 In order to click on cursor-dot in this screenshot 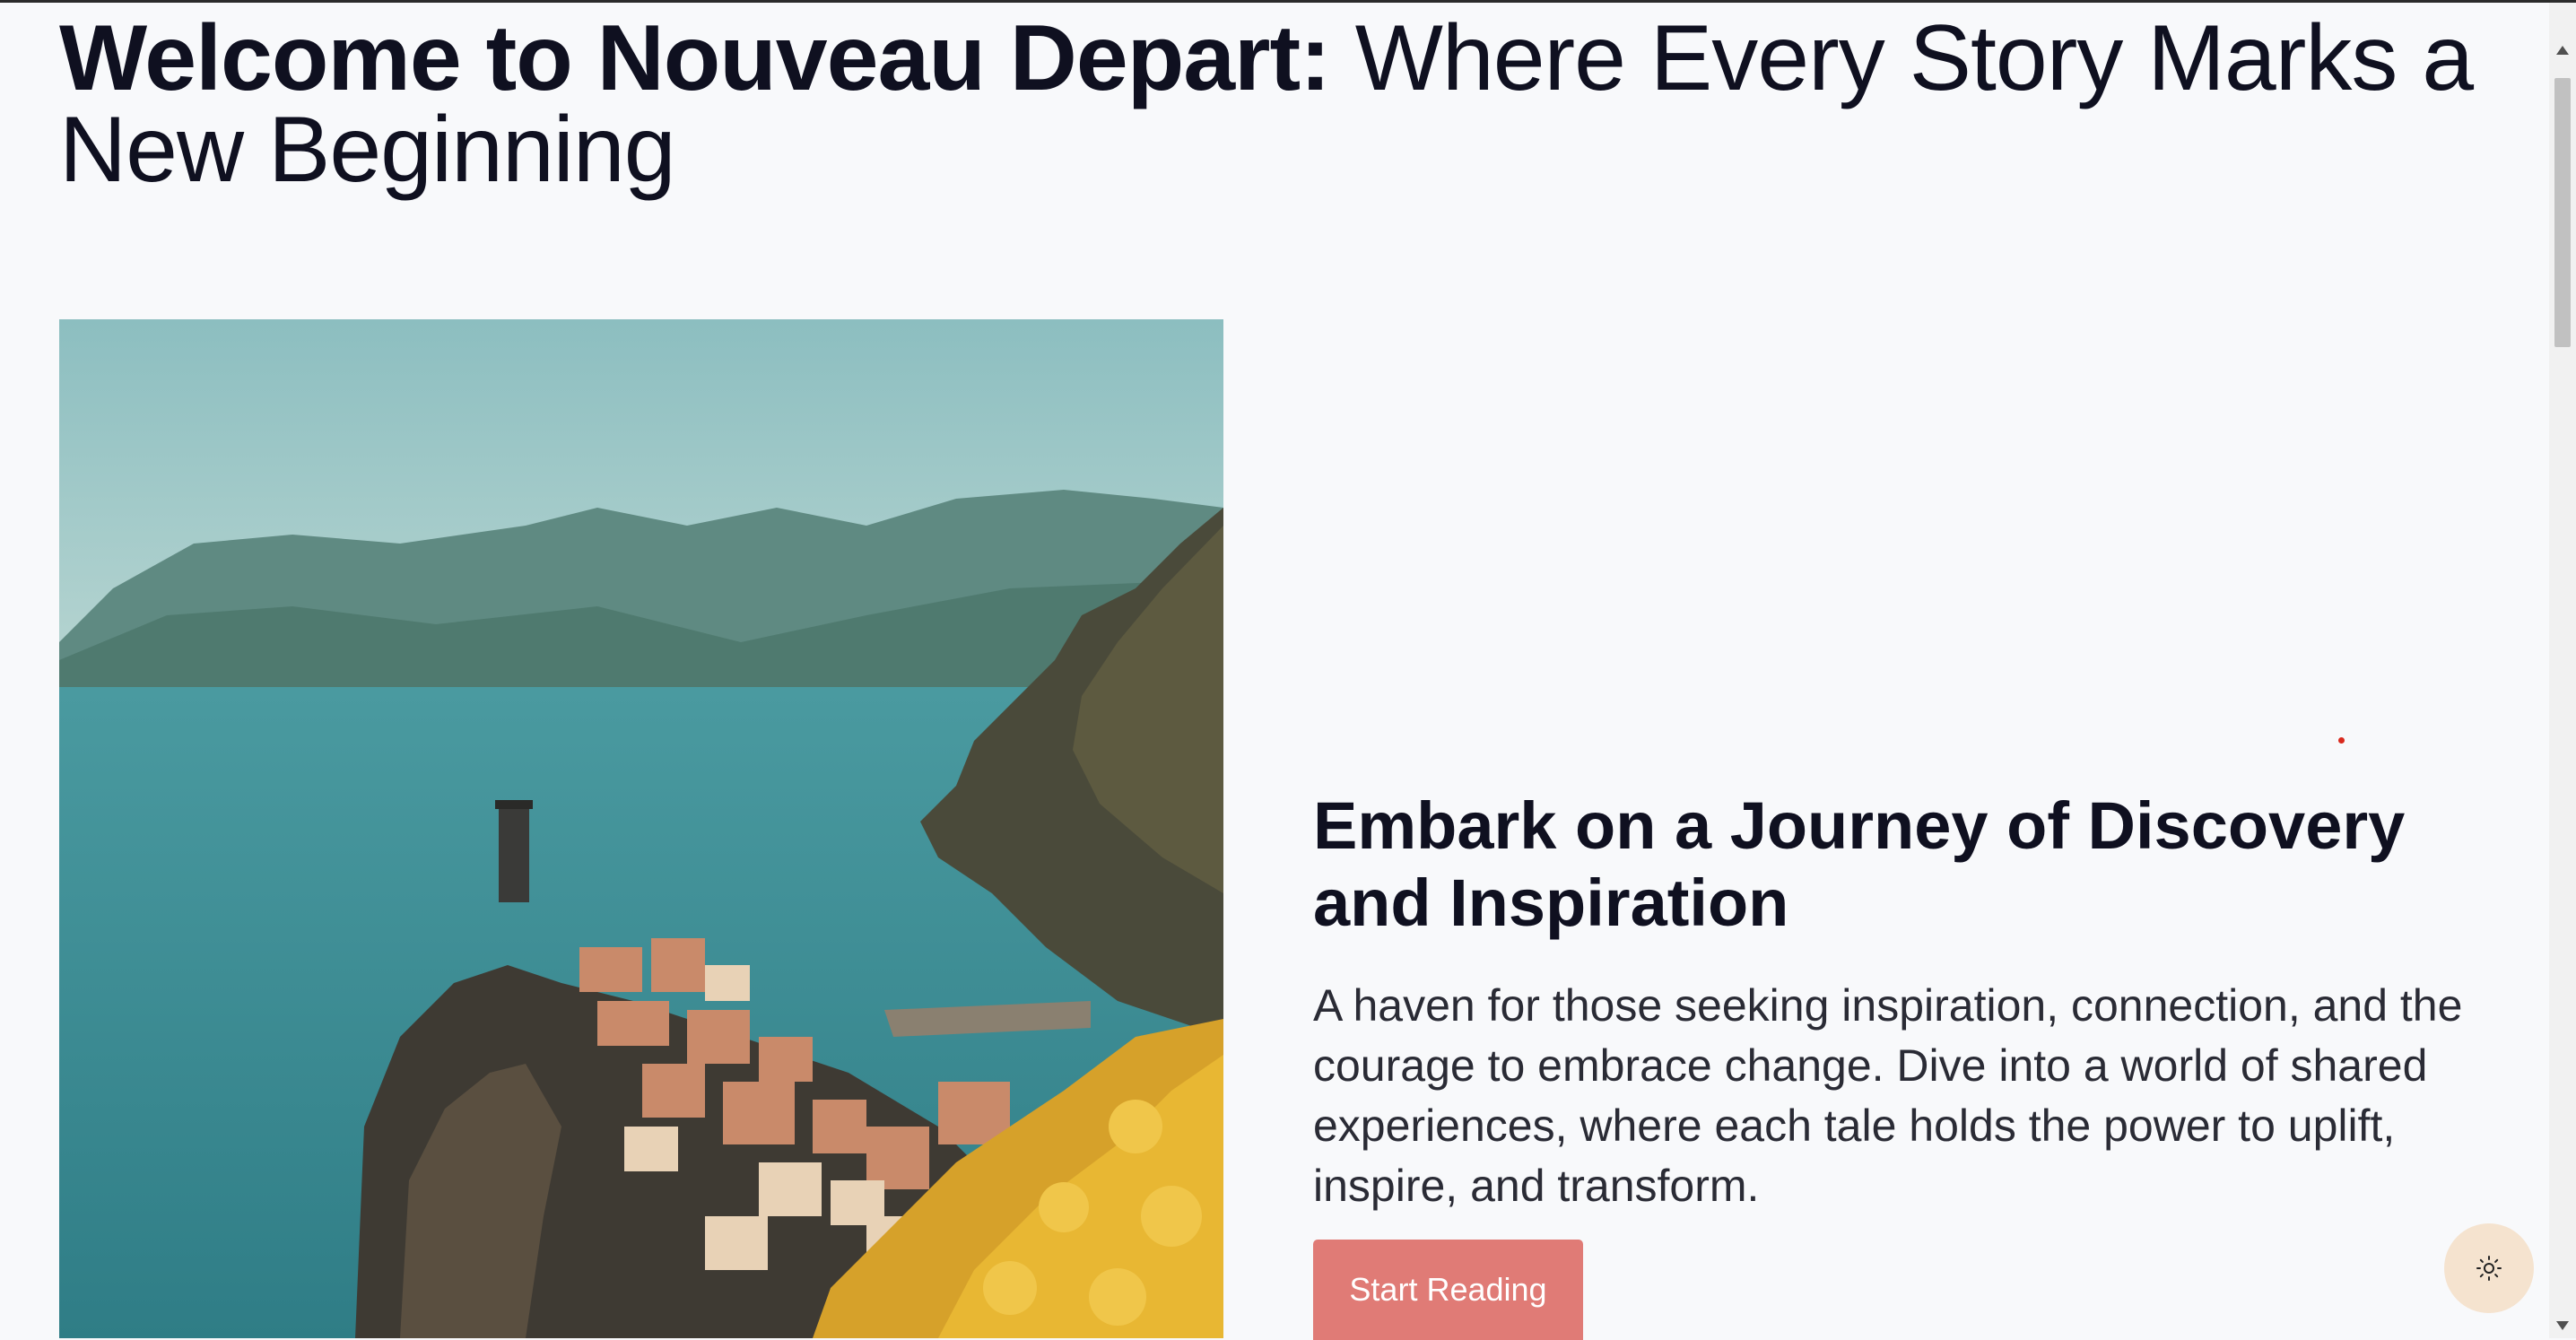, I will do `click(2341, 740)`.